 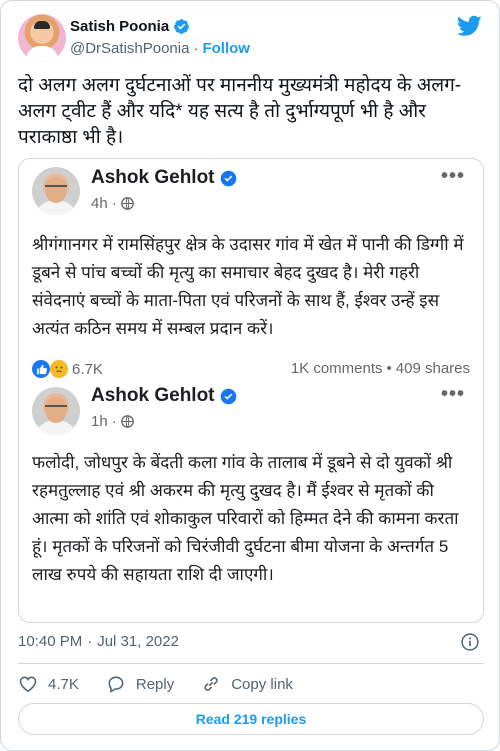 I want to click on avatar-shirt-shape, so click(x=42, y=54).